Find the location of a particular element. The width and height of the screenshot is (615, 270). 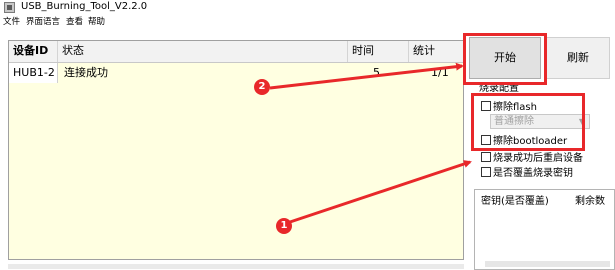

cell-status: 连接成功 is located at coordinates (86, 72).